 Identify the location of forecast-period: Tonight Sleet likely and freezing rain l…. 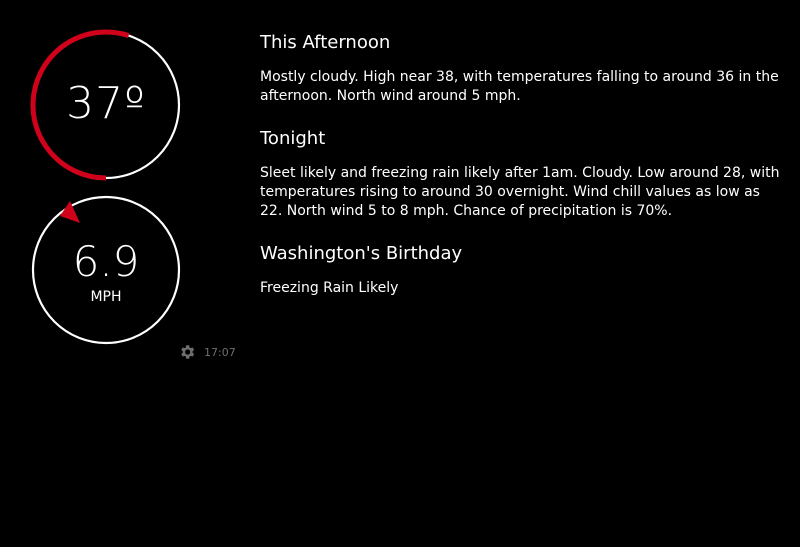
(520, 173).